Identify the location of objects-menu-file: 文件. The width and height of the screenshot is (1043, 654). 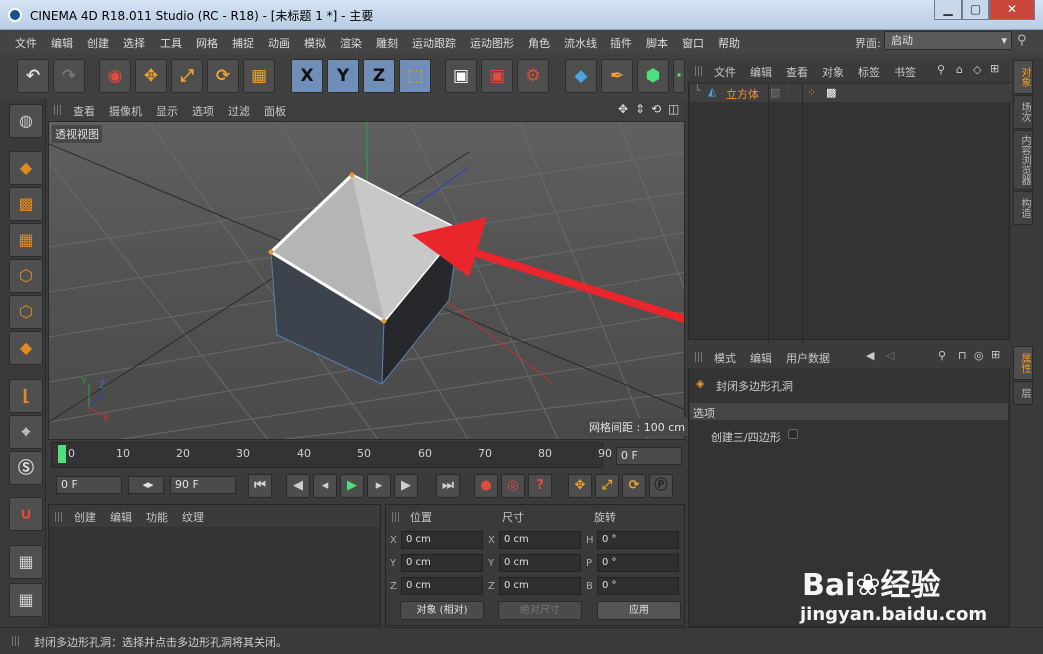
(725, 72).